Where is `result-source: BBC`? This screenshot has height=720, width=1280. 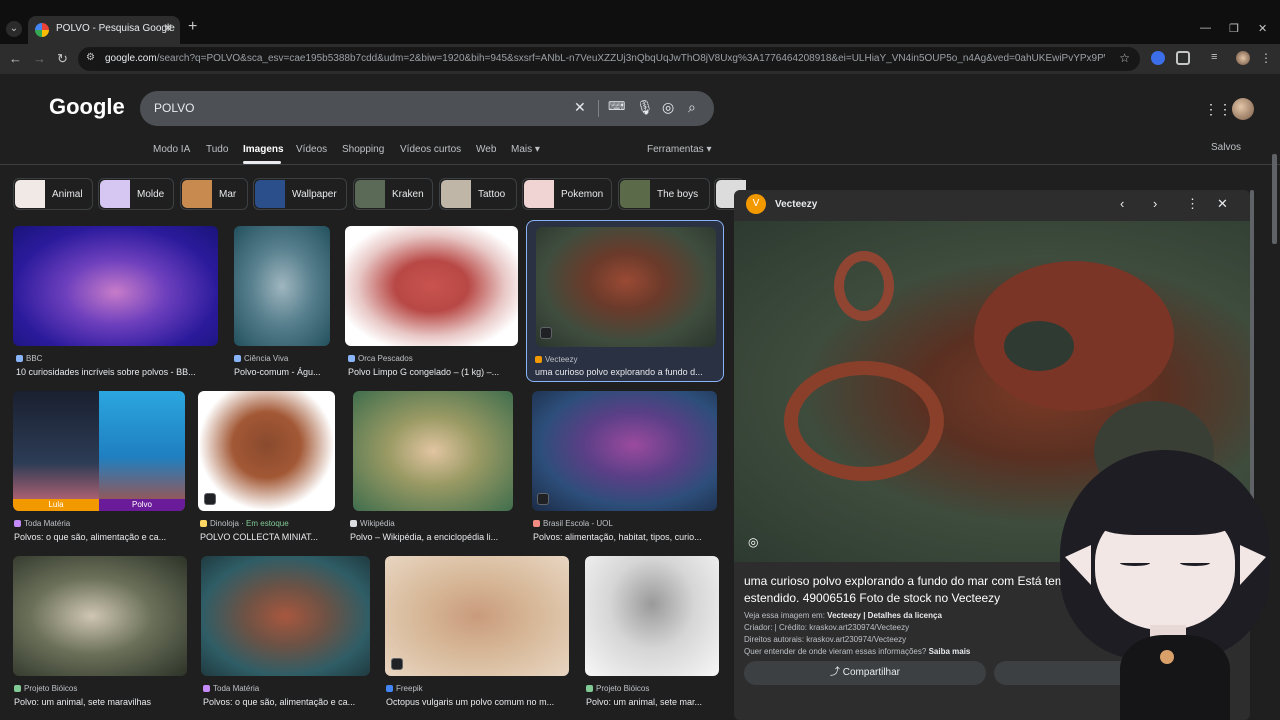 result-source: BBC is located at coordinates (29, 358).